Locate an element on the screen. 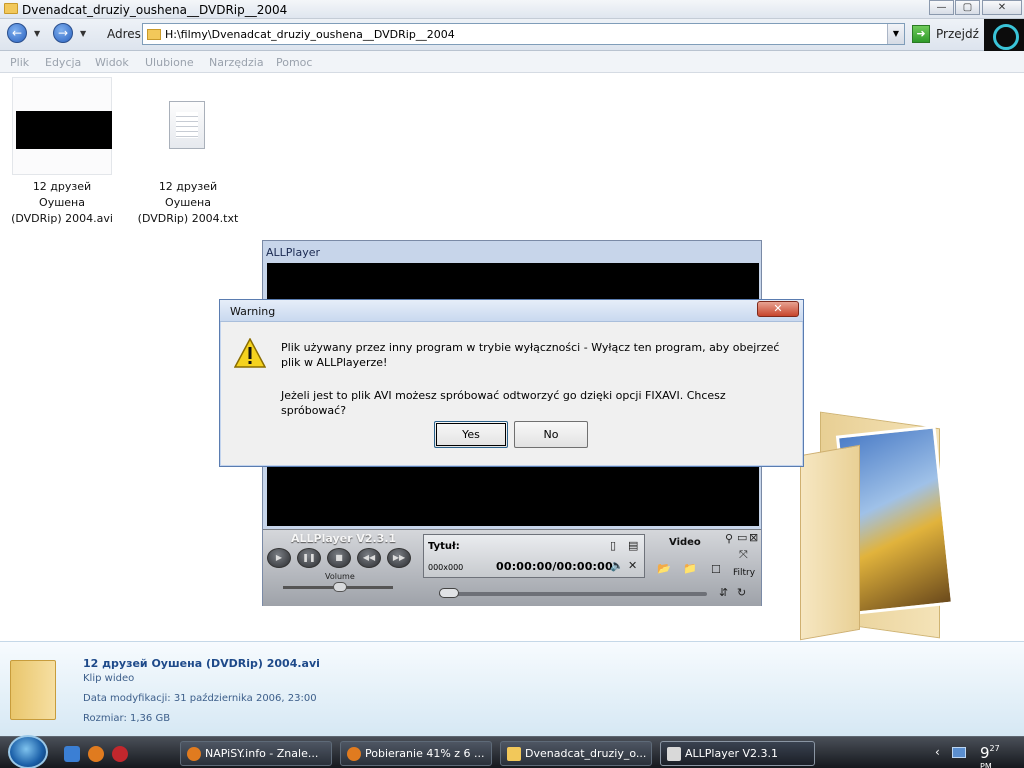 The width and height of the screenshot is (1024, 768). back-dropdown-icon: ▼ is located at coordinates (37, 33).